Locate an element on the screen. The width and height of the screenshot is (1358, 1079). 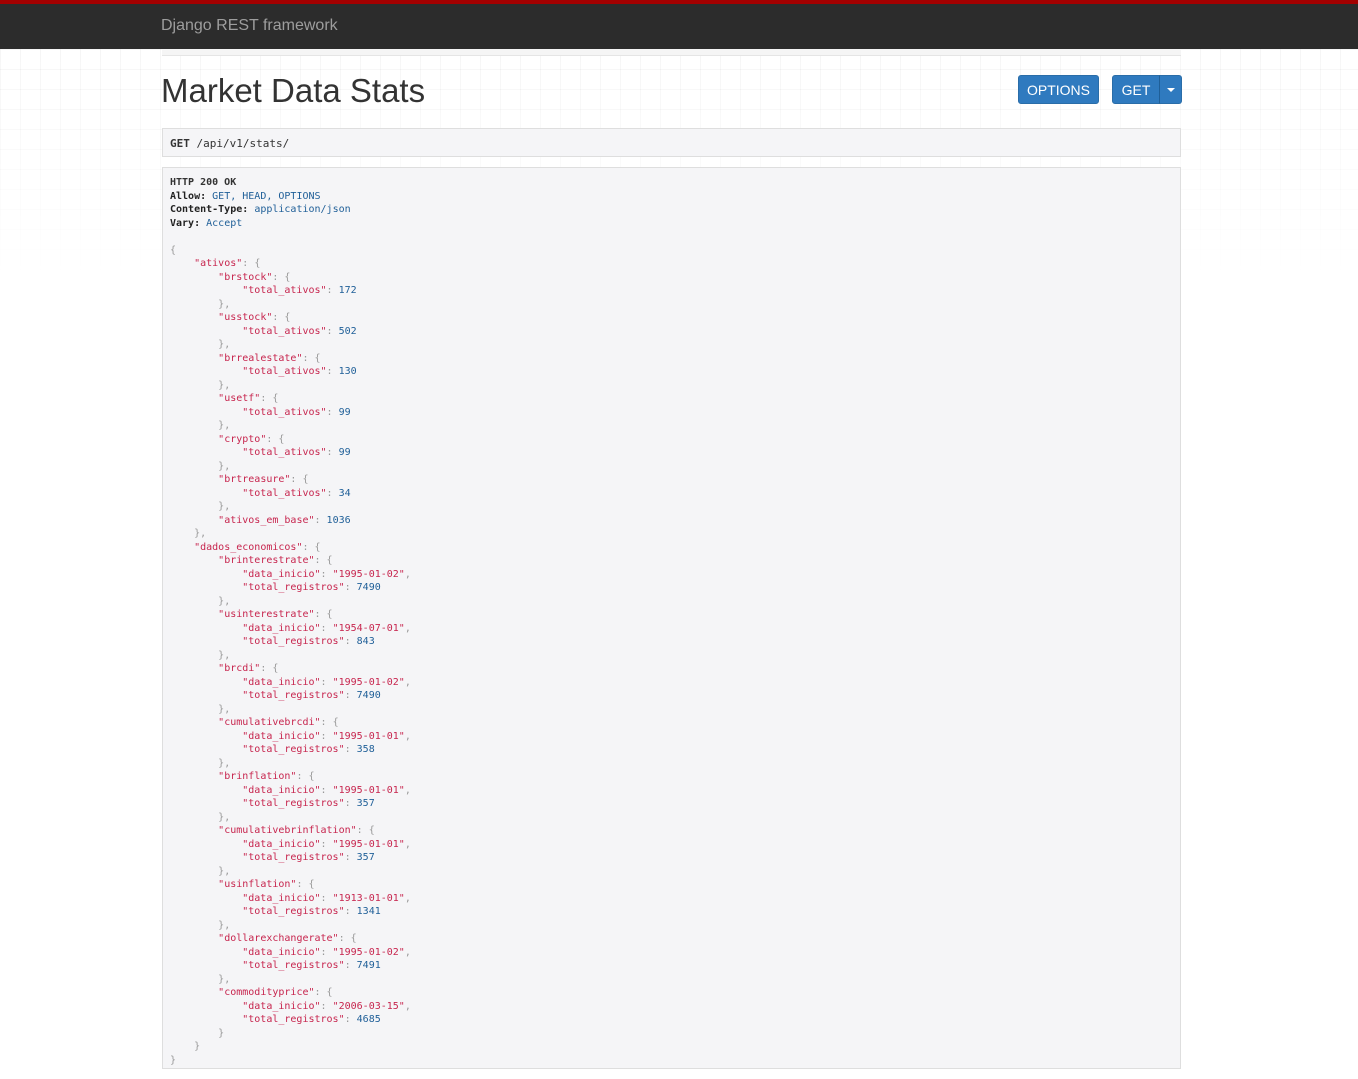
json-key: "usetf" is located at coordinates (239, 398).